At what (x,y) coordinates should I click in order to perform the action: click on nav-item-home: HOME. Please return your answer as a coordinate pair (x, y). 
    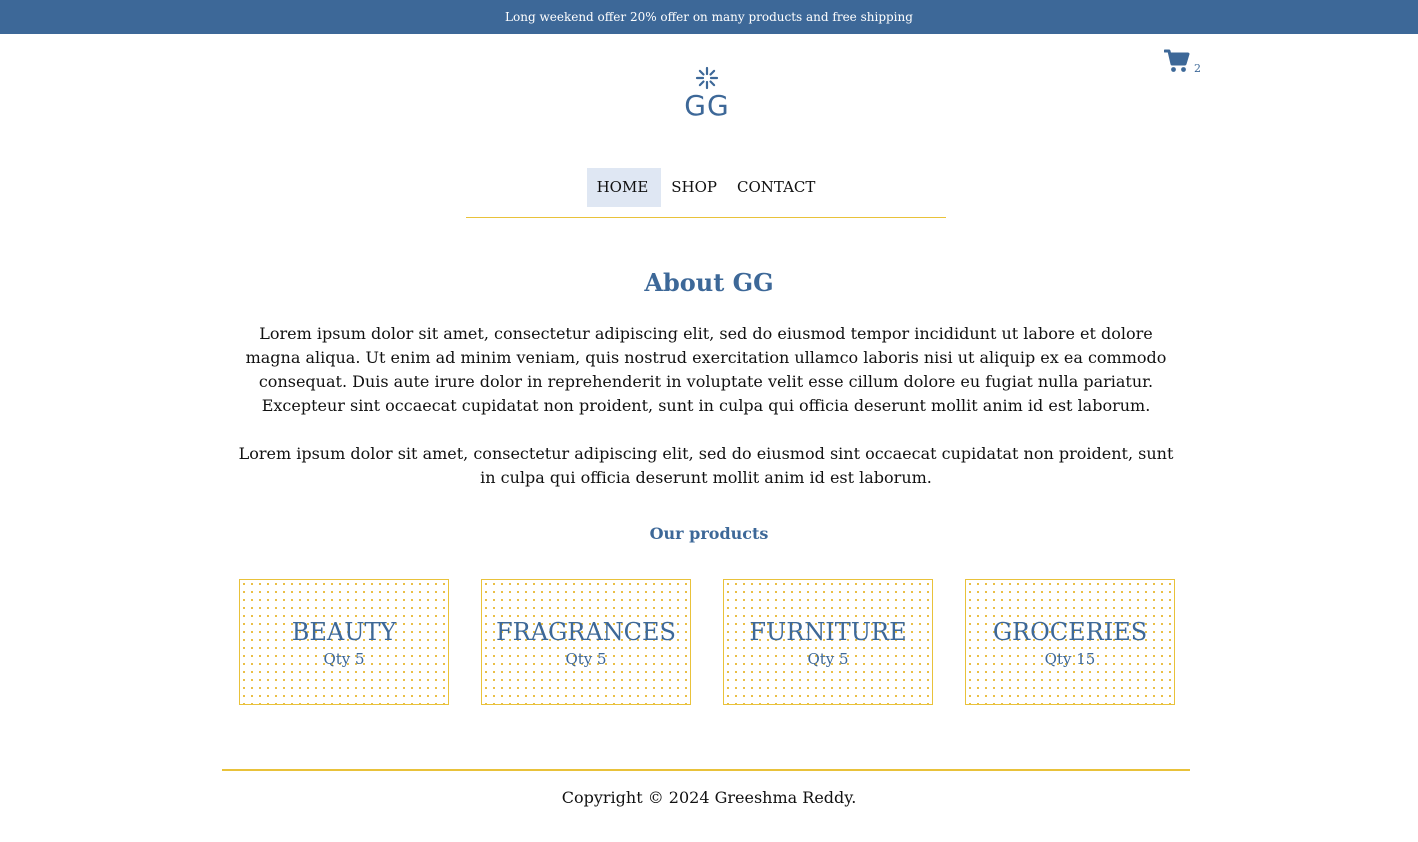
    Looking at the image, I should click on (624, 187).